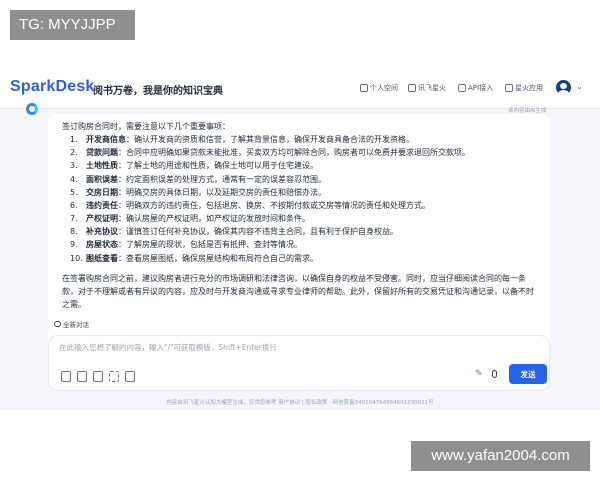 Image resolution: width=600 pixels, height=480 pixels. I want to click on nav-label: 讯飞星火, so click(432, 88).